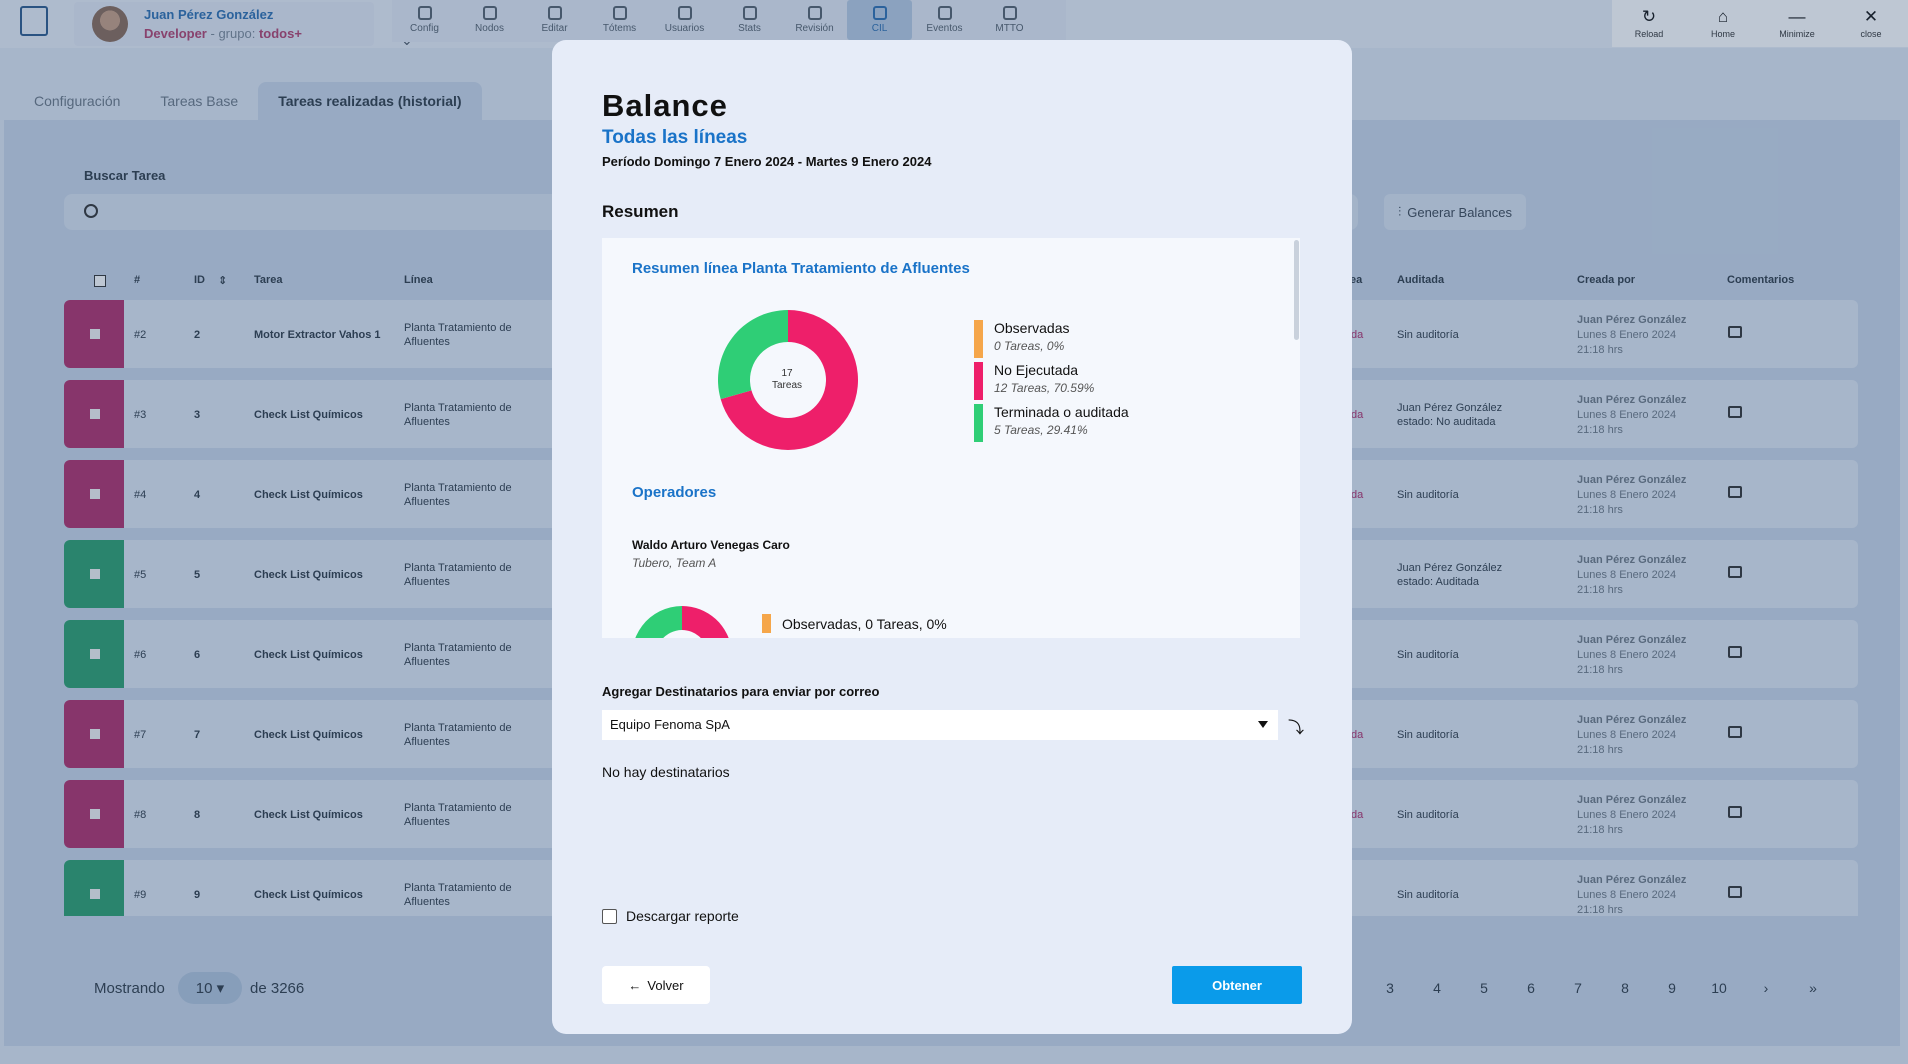 The image size is (1908, 1064). I want to click on operator-legend-text: Observadas, 0 Tareas, 0%, so click(864, 624).